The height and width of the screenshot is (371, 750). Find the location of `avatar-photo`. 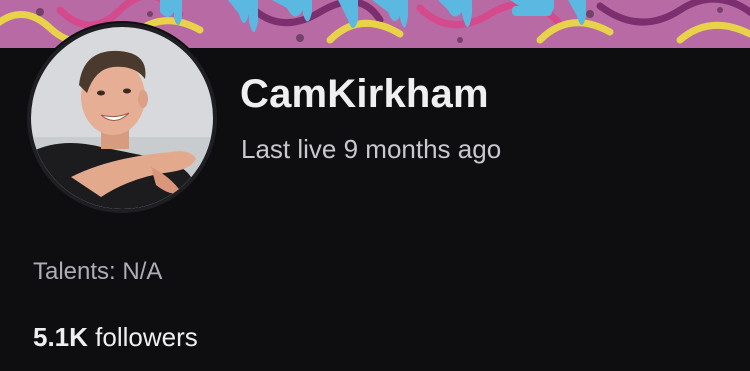

avatar-photo is located at coordinates (122, 118).